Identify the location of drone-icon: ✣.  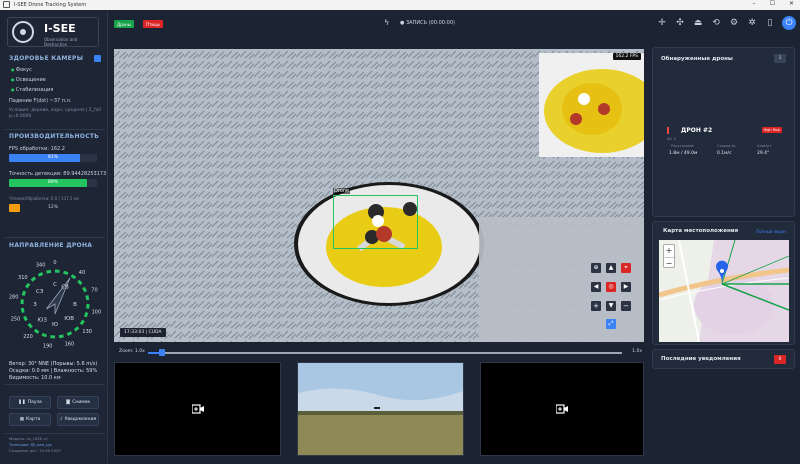
(680, 23).